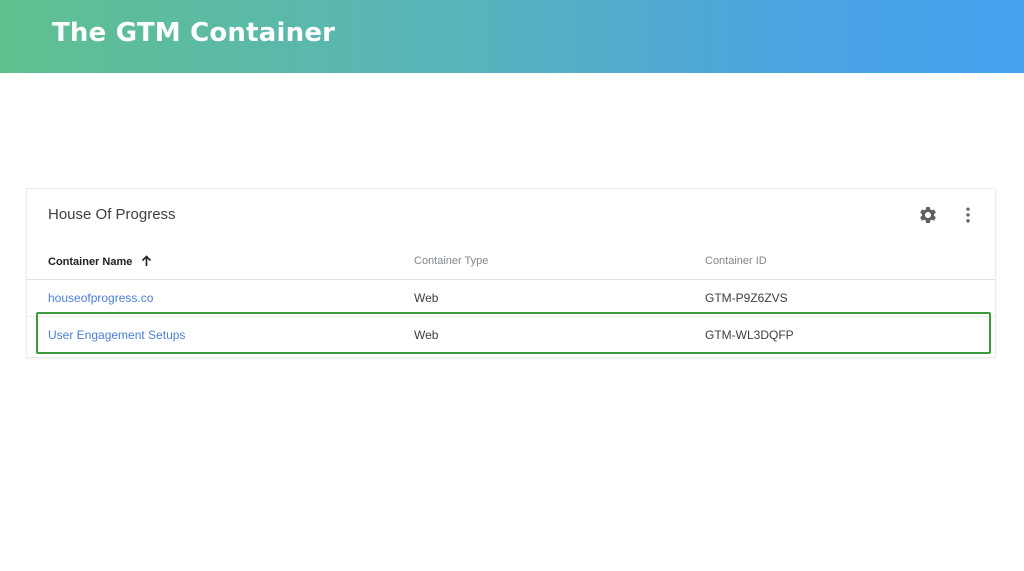  I want to click on container-name-link: houseofprogress.co, so click(100, 298).